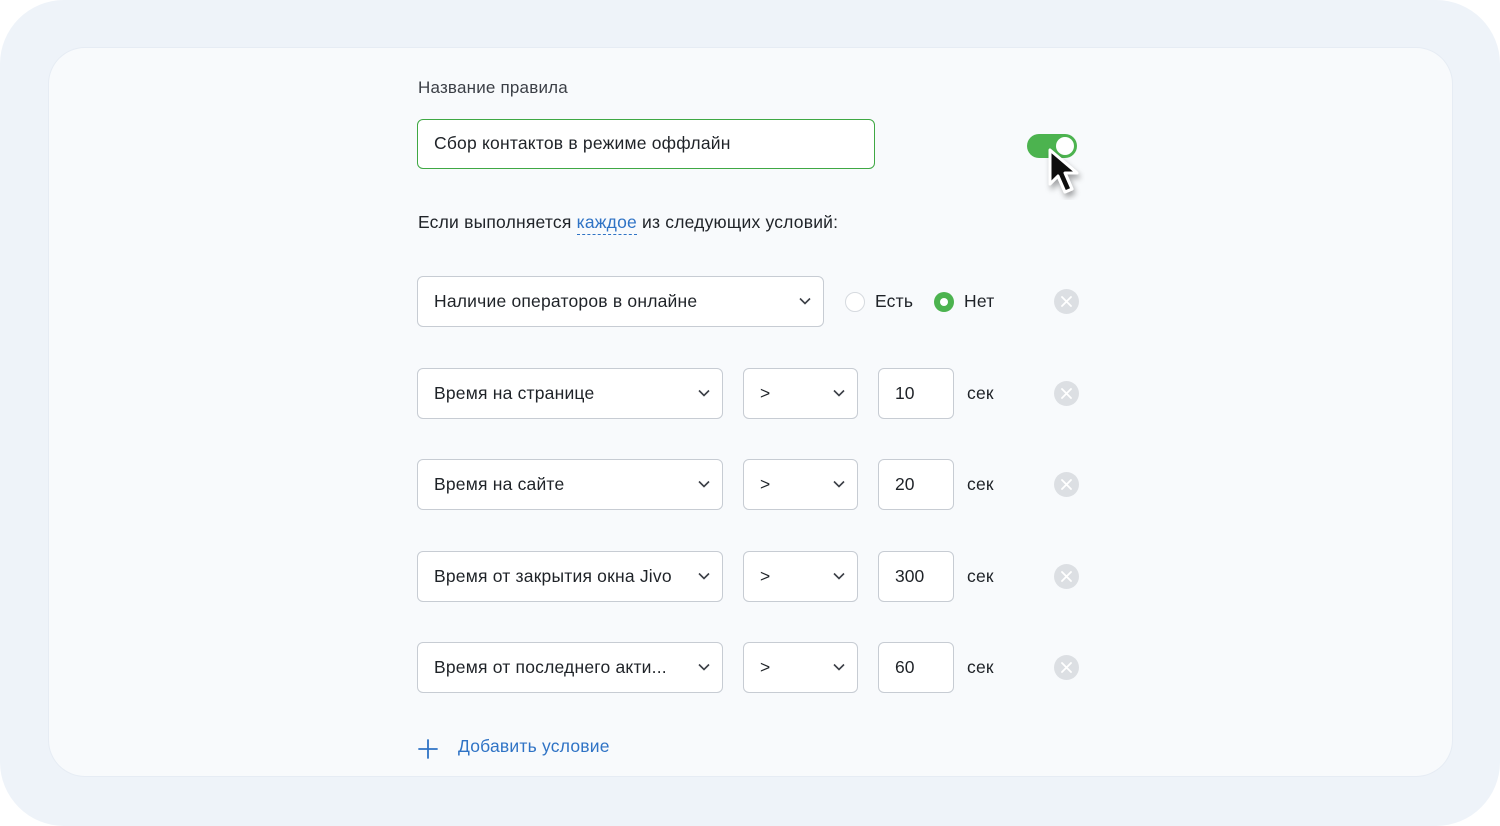 The width and height of the screenshot is (1500, 826). What do you see at coordinates (855, 302) in the screenshot?
I see `radio-option-yes` at bounding box center [855, 302].